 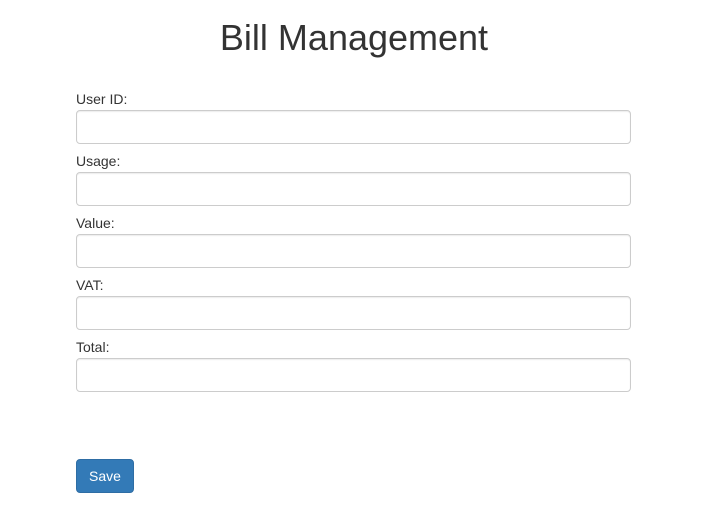 I want to click on usage-field-group: Usage:, so click(x=353, y=179).